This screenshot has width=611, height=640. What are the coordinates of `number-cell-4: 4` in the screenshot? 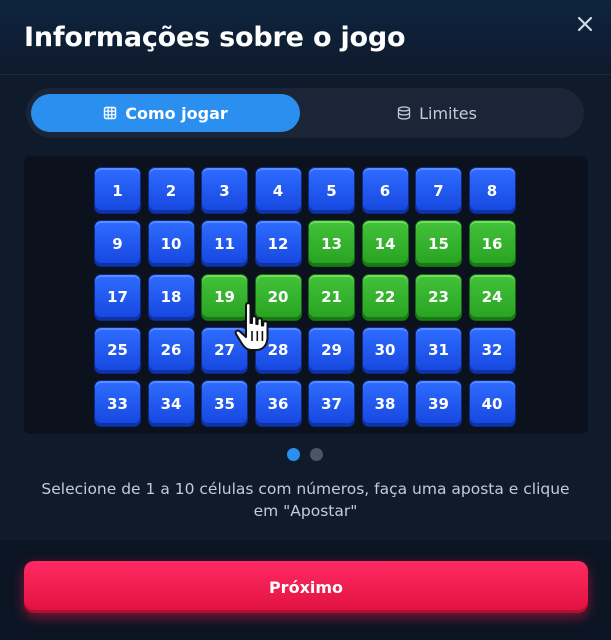 It's located at (278, 190).